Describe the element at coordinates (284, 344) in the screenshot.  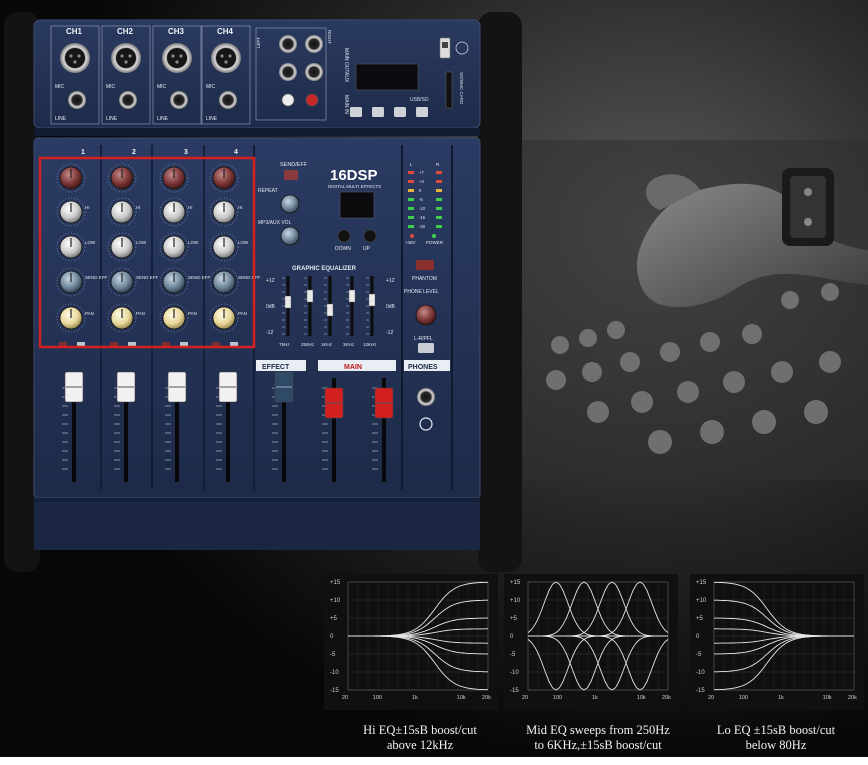
I see `eq-band-label: 75Hz` at that location.